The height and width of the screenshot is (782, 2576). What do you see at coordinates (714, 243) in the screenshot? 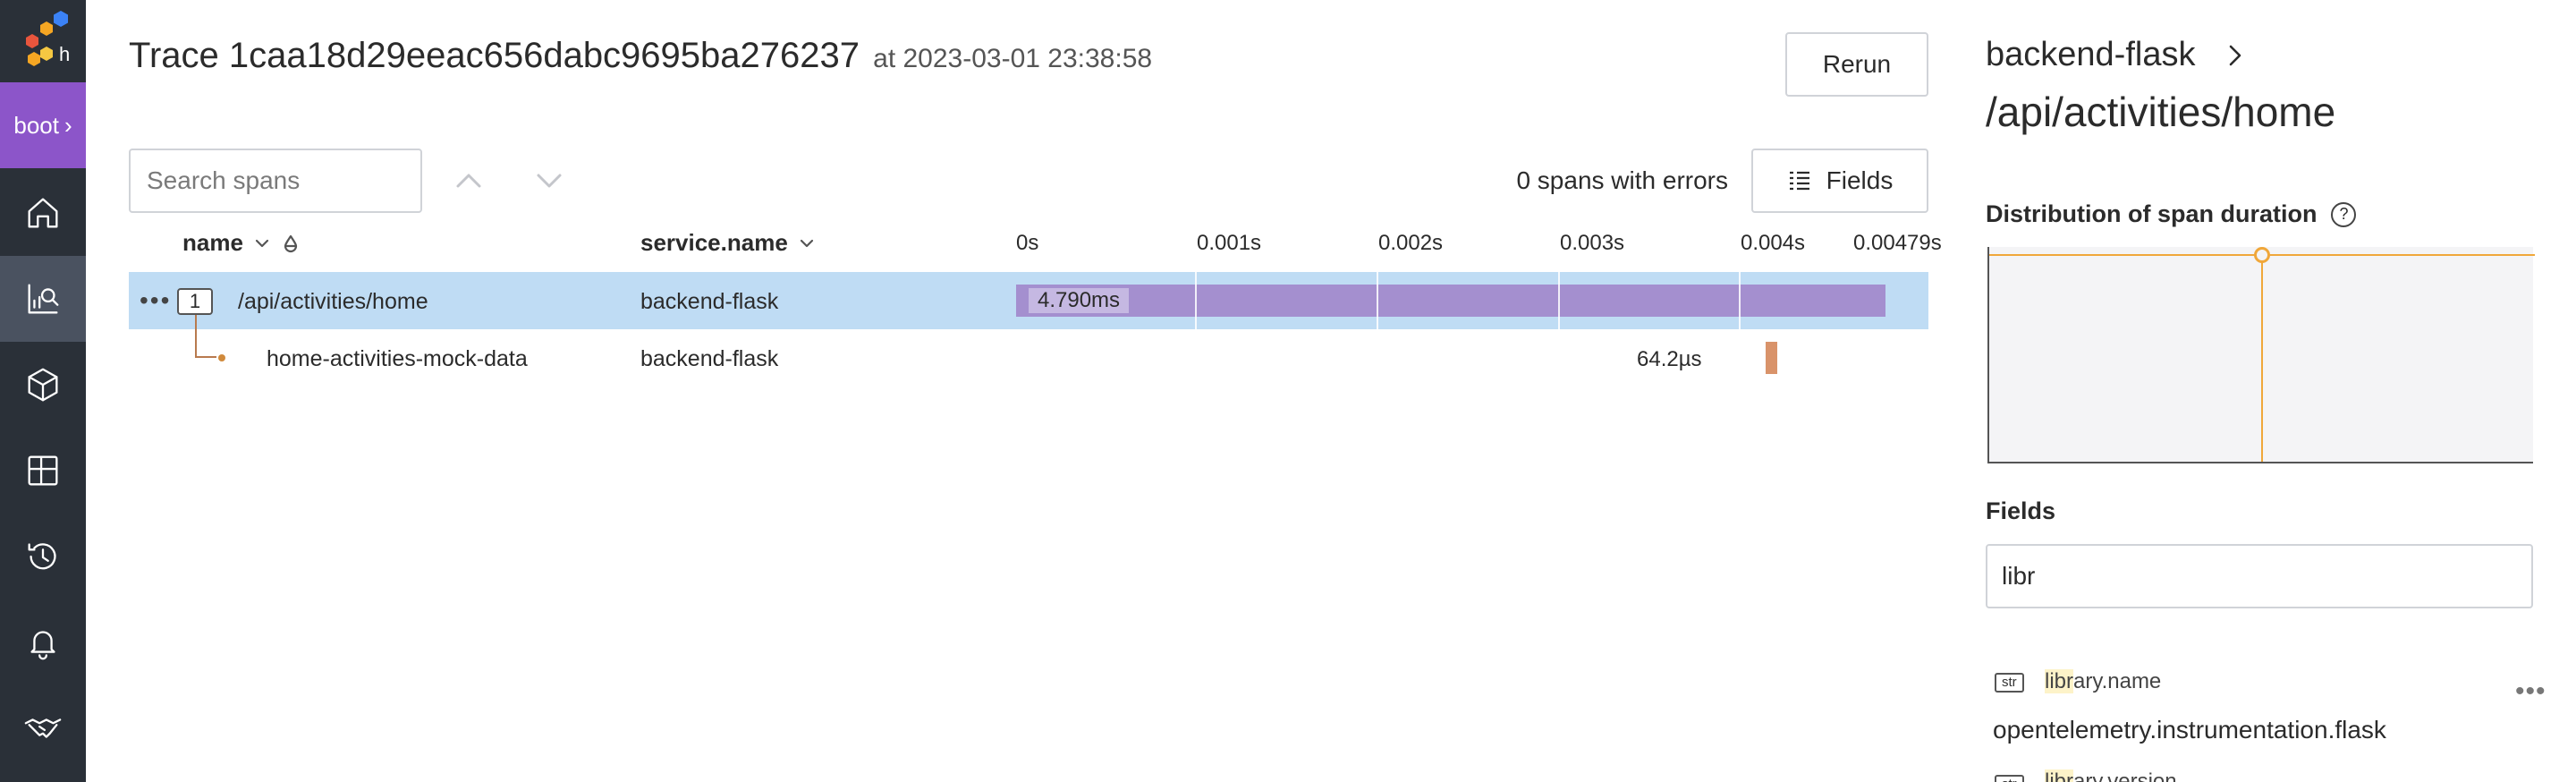
I see `column-service-label: service.name` at bounding box center [714, 243].